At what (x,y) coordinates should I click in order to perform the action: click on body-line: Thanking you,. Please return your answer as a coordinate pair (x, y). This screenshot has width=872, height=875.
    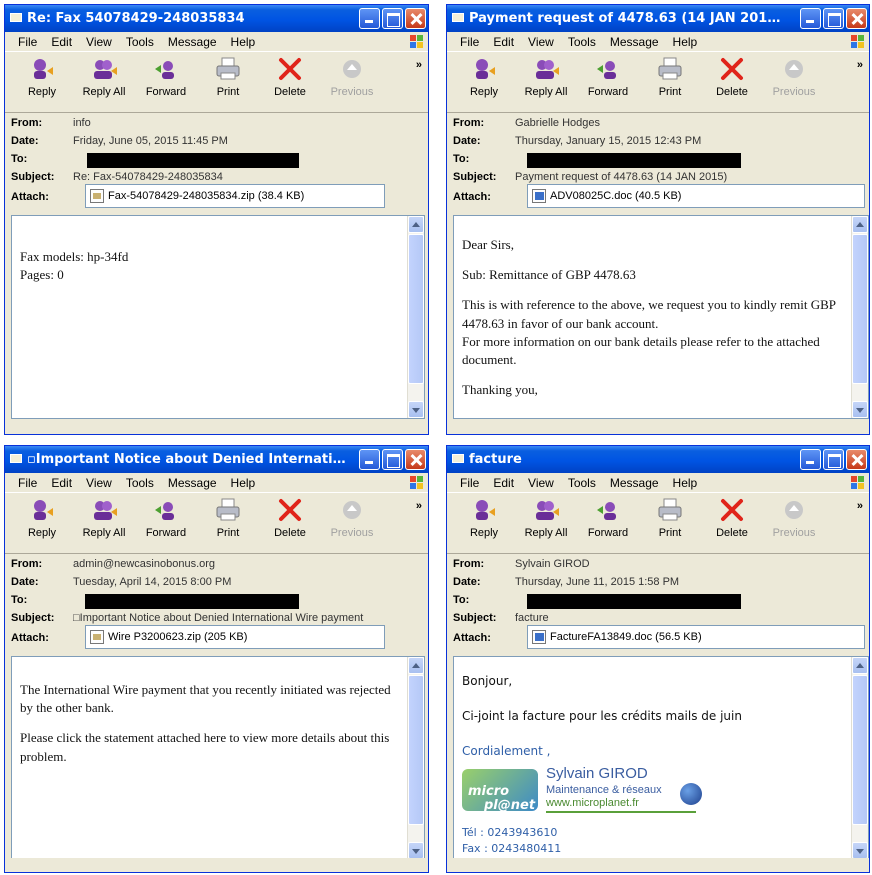
    Looking at the image, I should click on (500, 390).